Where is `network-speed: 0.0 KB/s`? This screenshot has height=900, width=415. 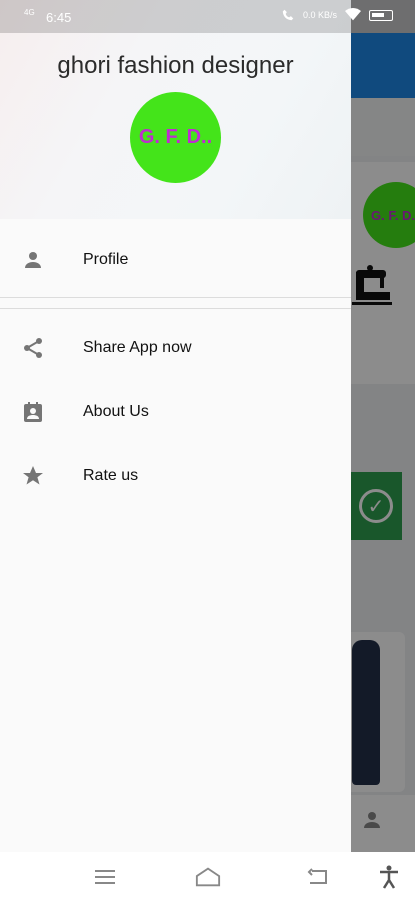
network-speed: 0.0 KB/s is located at coordinates (319, 15).